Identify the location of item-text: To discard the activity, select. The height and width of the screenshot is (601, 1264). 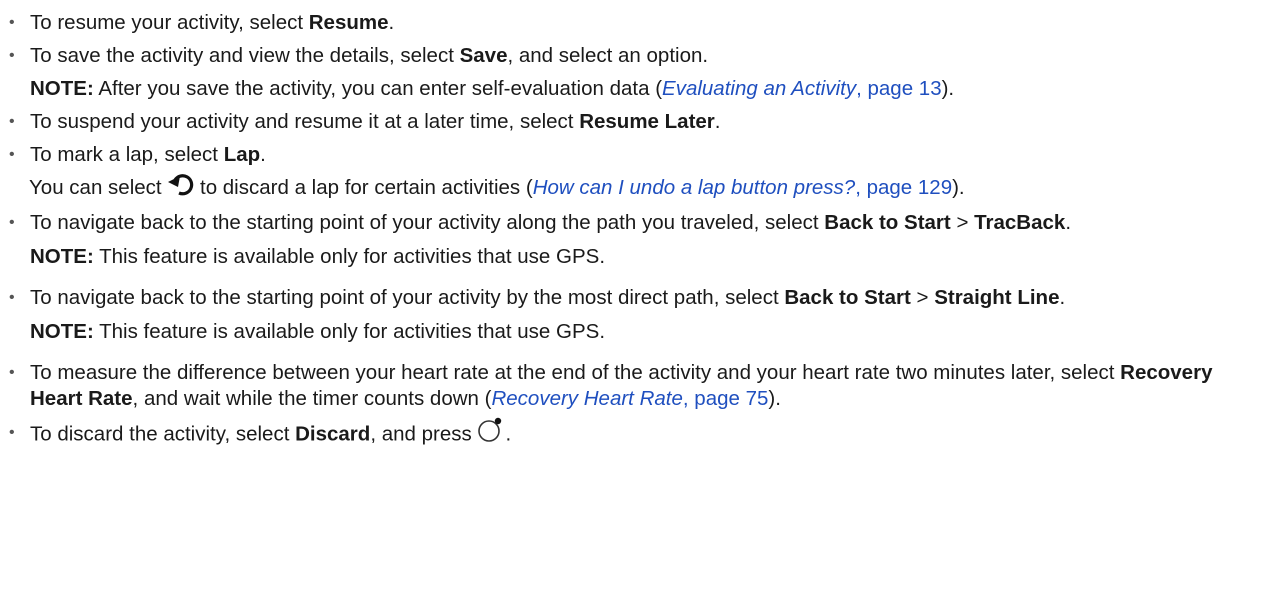
(163, 433).